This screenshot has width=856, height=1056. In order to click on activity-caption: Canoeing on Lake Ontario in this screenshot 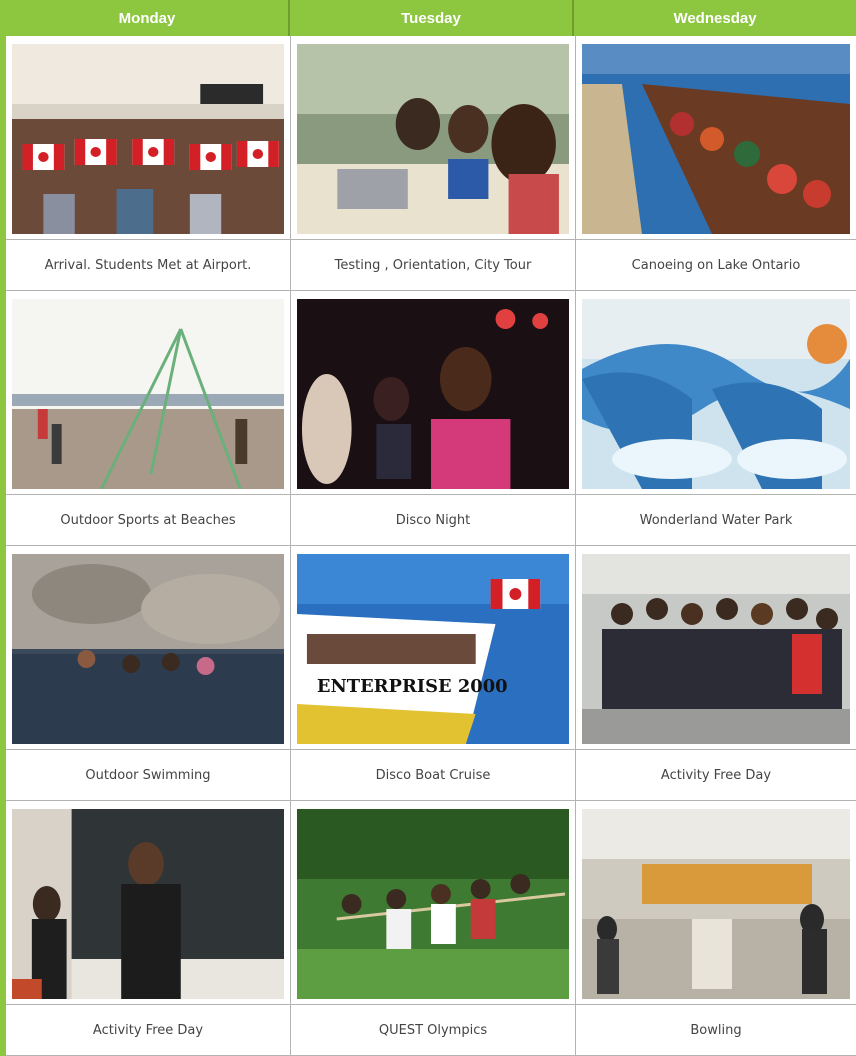, I will do `click(716, 264)`.